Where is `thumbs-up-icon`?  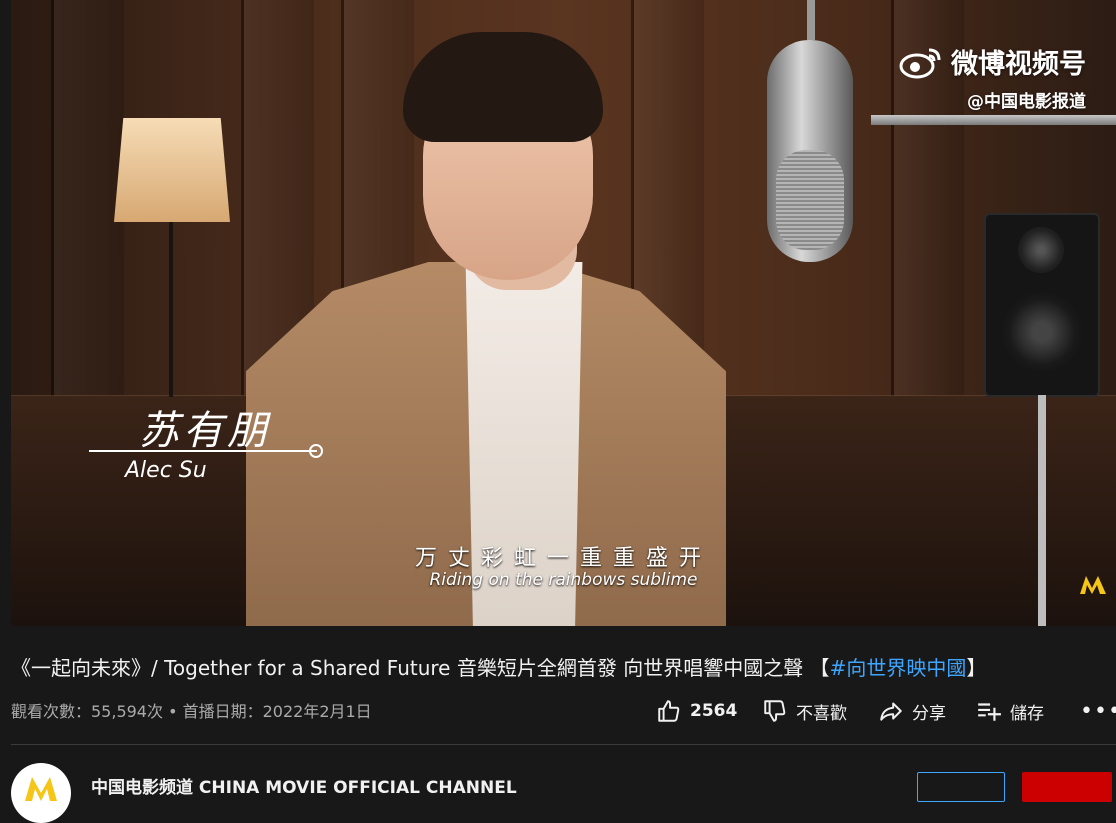
thumbs-up-icon is located at coordinates (669, 711).